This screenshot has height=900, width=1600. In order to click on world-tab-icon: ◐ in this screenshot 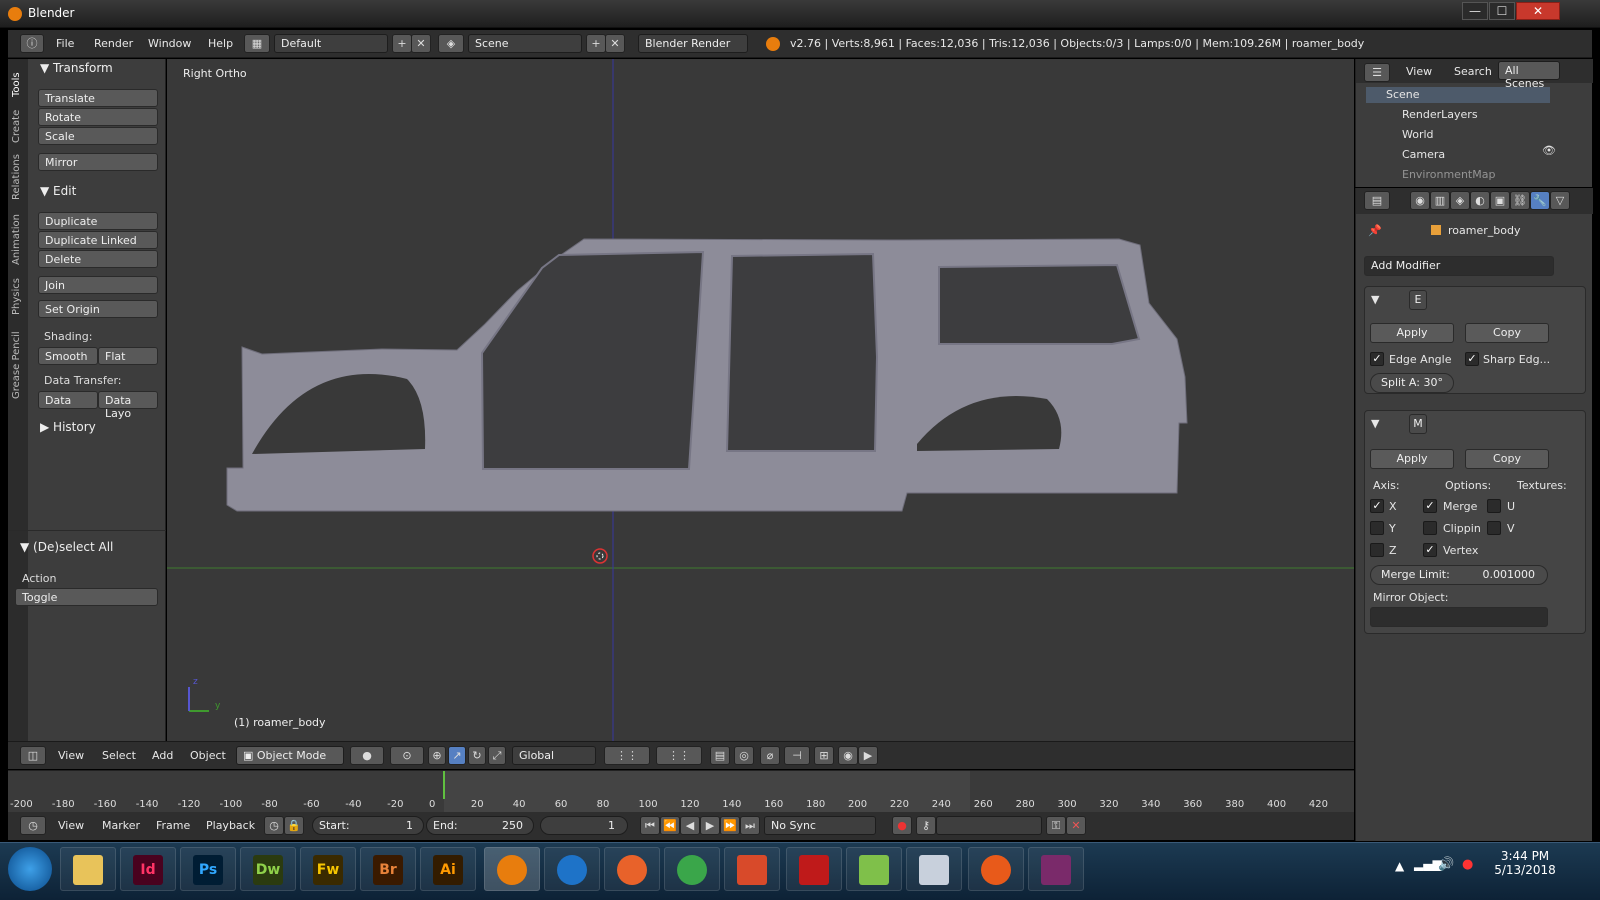, I will do `click(1480, 200)`.